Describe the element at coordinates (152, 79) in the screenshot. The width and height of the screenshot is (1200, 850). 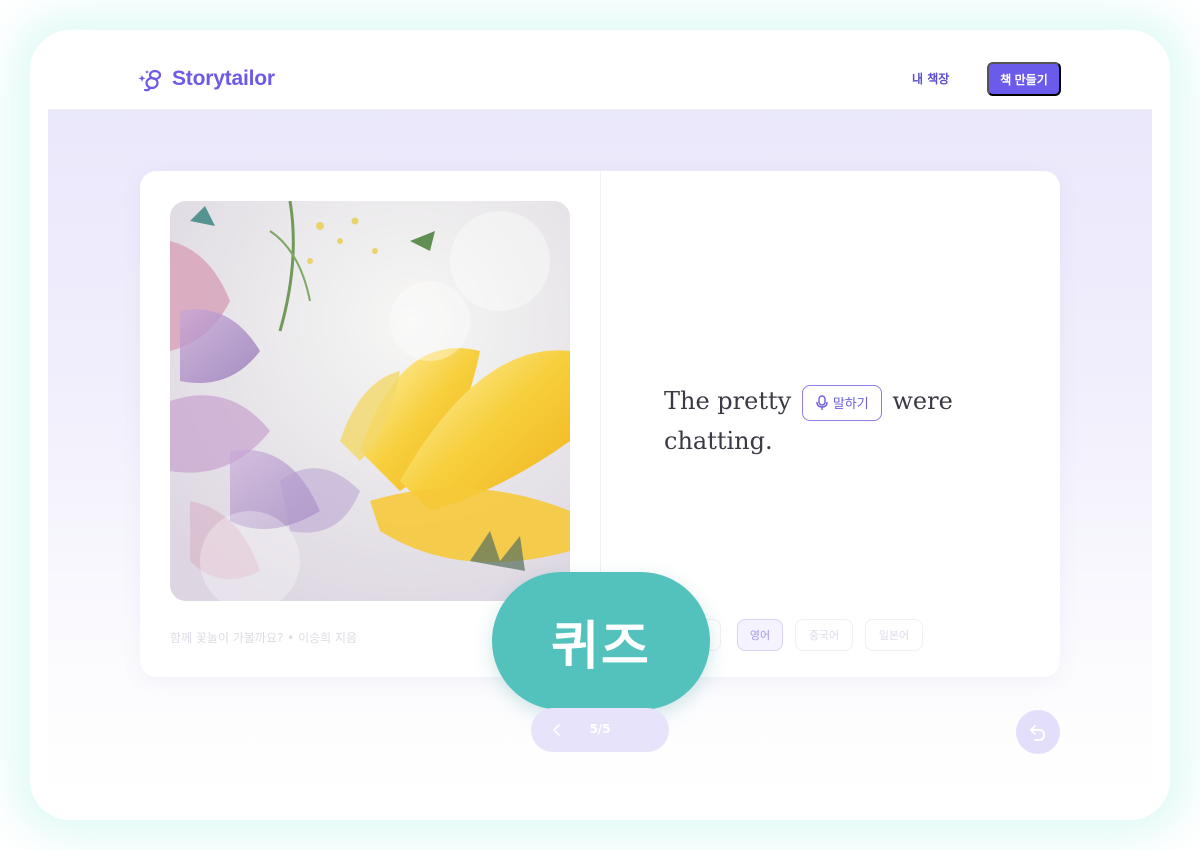
I see `sparkle-bee-icon` at that location.